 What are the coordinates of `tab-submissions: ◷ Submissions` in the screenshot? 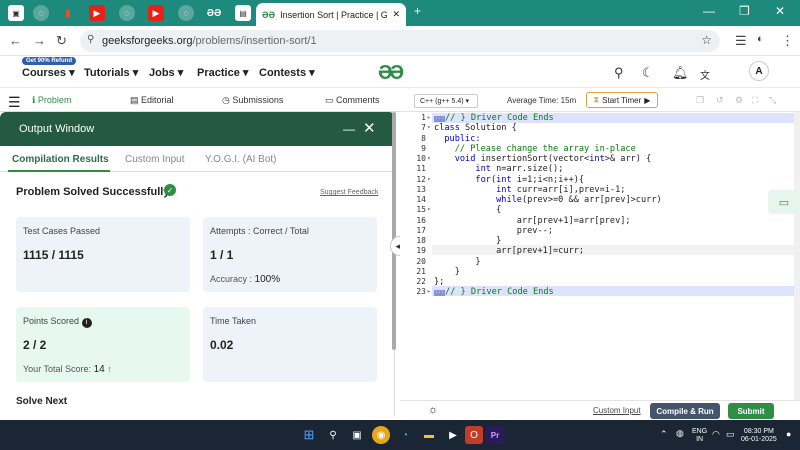 It's located at (252, 100).